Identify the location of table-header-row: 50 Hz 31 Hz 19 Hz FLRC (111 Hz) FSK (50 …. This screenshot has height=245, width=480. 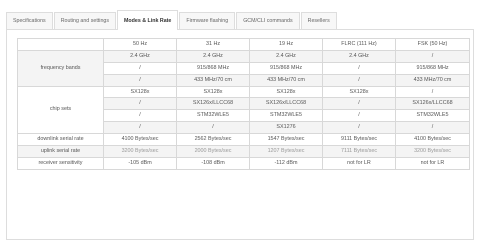
(243, 44).